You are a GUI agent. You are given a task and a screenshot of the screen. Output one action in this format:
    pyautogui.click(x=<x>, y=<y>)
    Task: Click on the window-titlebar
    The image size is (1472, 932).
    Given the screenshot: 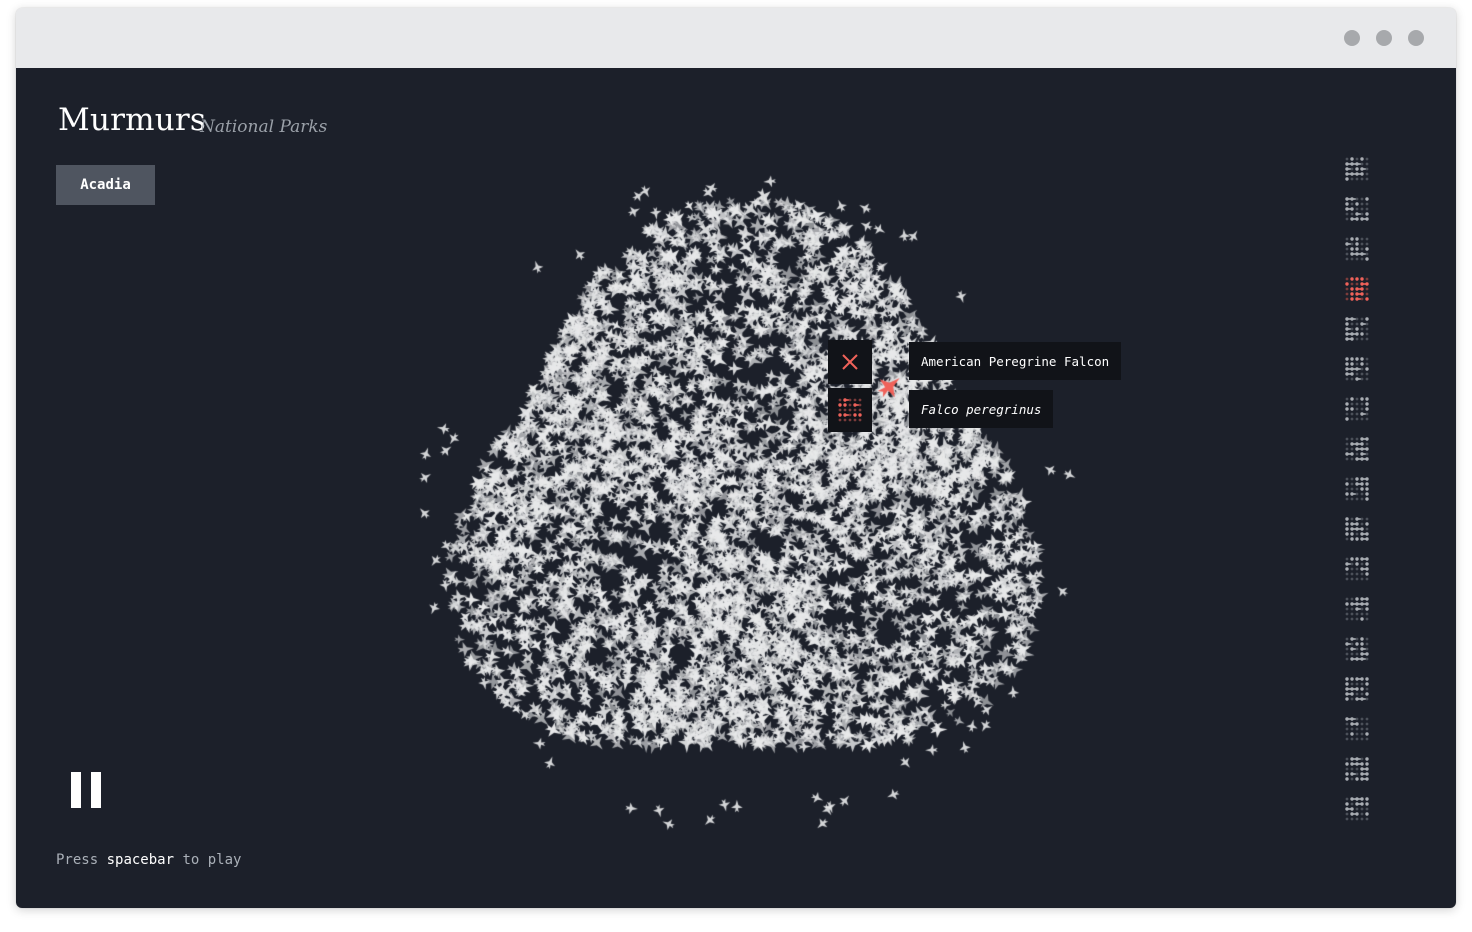 What is the action you would take?
    pyautogui.click(x=736, y=38)
    